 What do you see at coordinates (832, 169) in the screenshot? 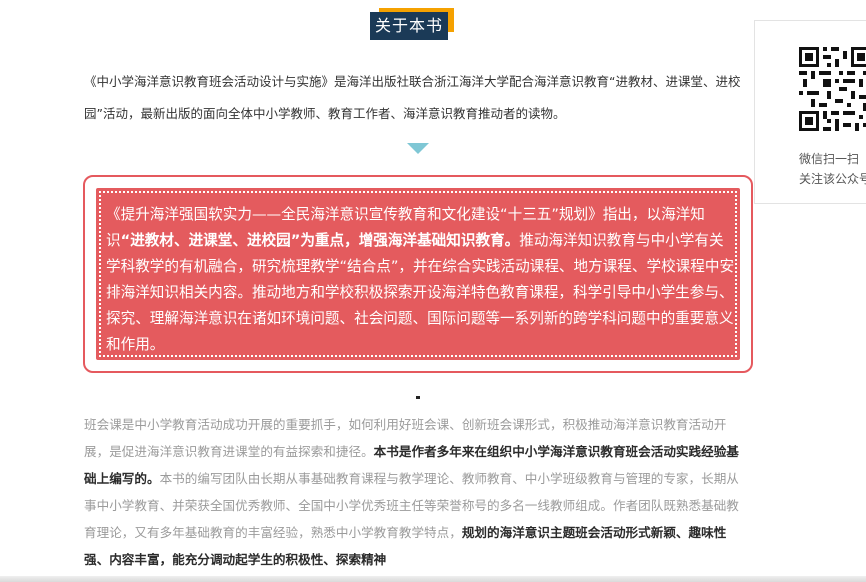
I see `qr-caption: 微信扫一扫 关注该公众号` at bounding box center [832, 169].